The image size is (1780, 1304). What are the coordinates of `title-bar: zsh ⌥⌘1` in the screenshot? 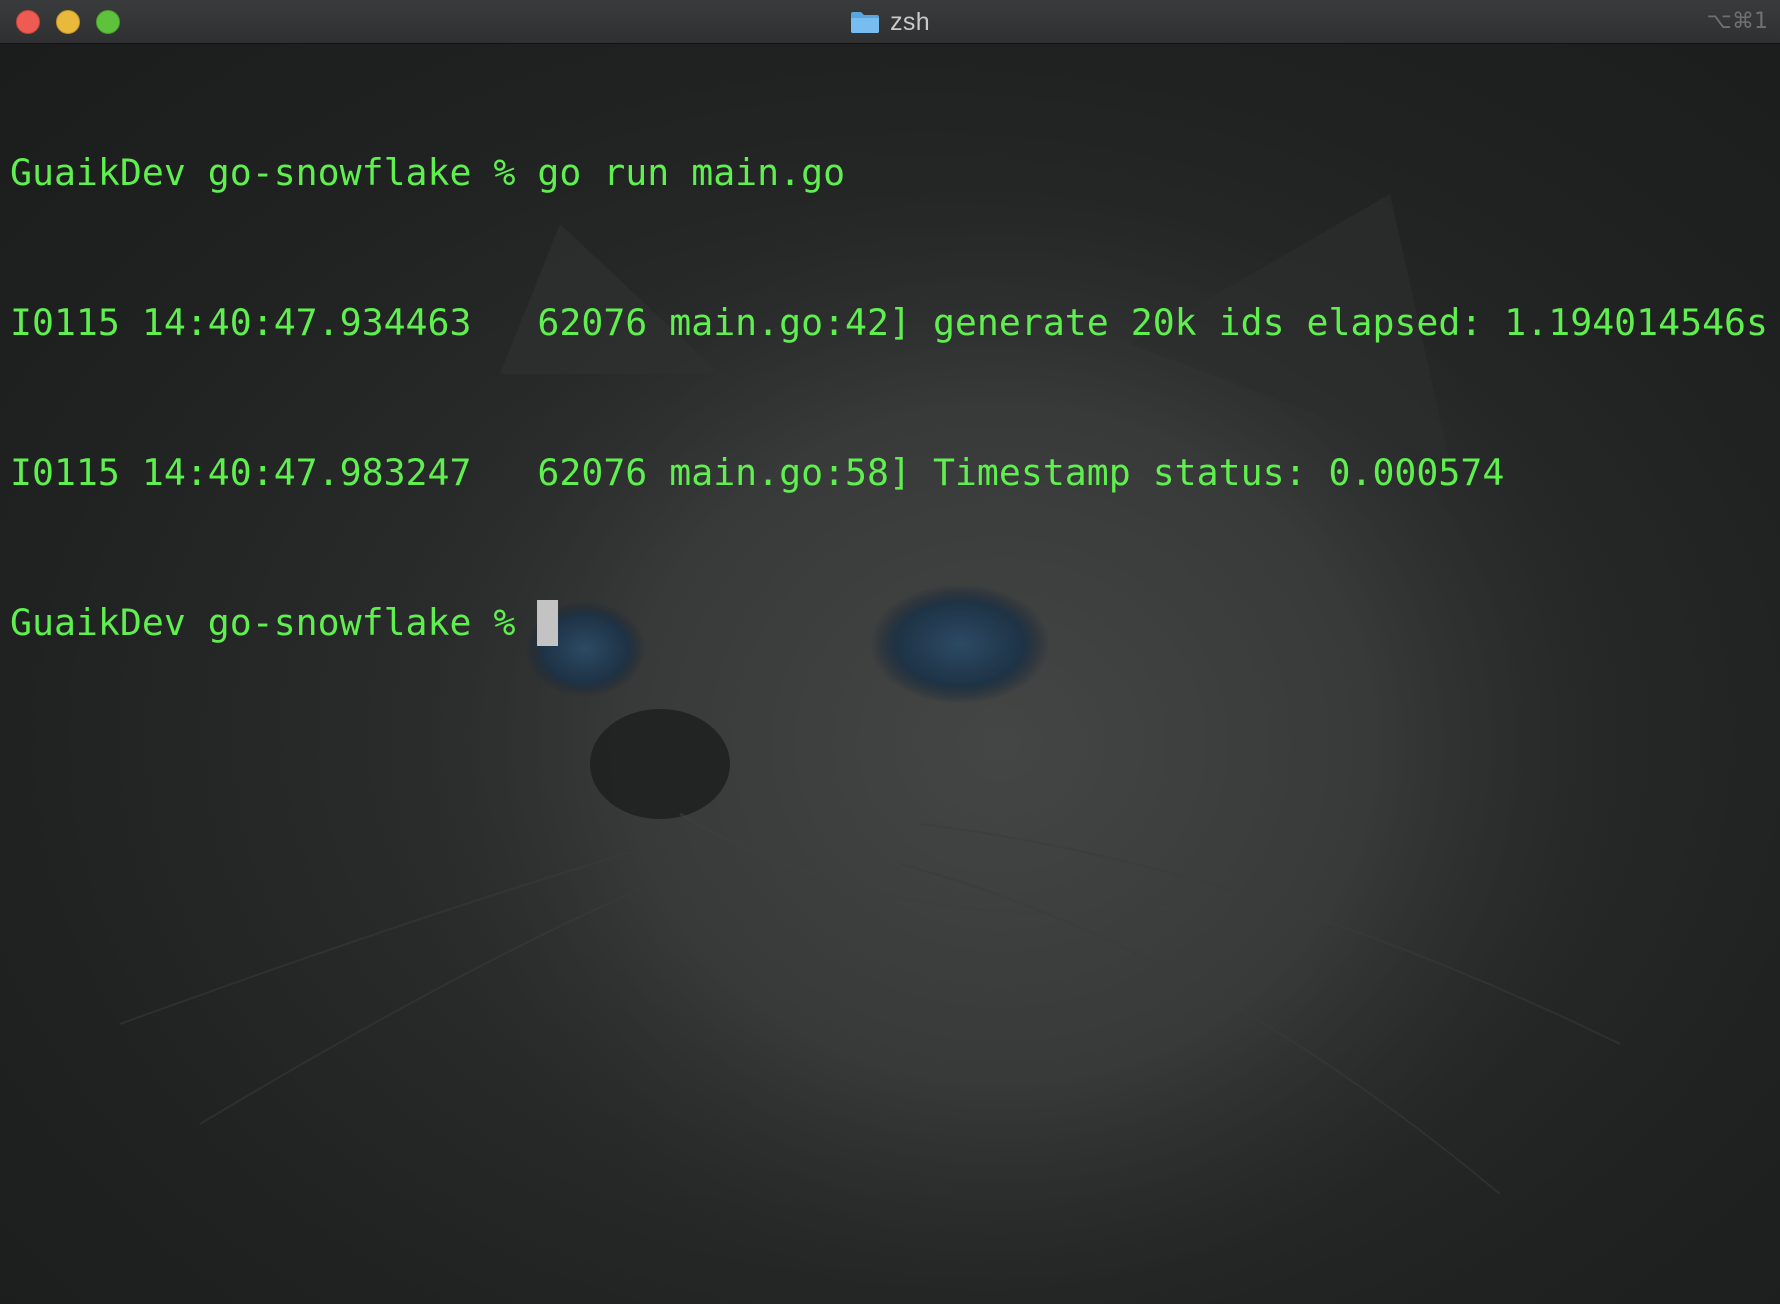 It's located at (890, 22).